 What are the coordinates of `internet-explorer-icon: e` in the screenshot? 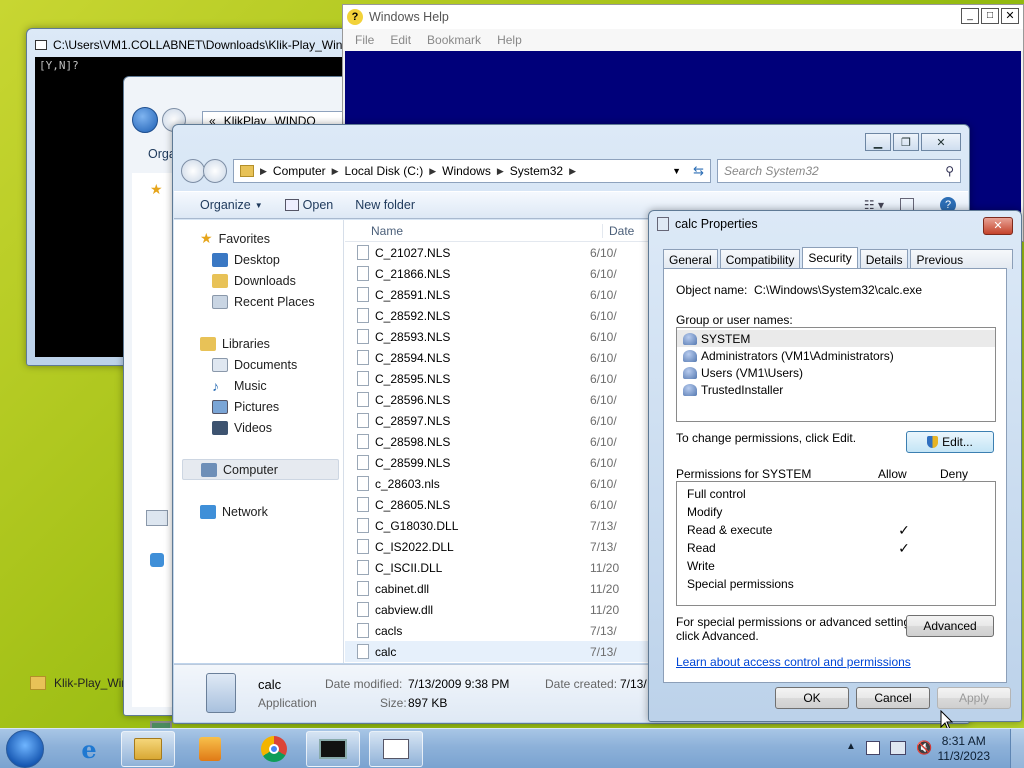 It's located at (89, 749).